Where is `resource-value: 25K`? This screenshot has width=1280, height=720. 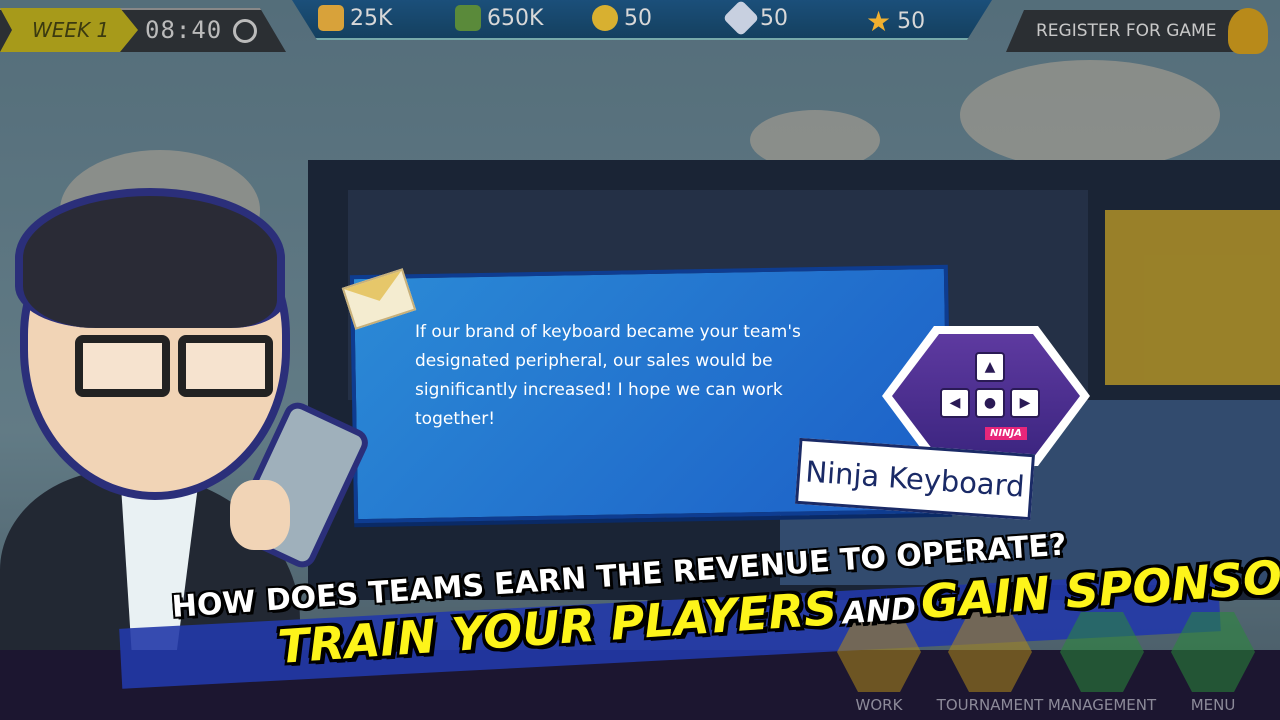
resource-value: 25K is located at coordinates (371, 18).